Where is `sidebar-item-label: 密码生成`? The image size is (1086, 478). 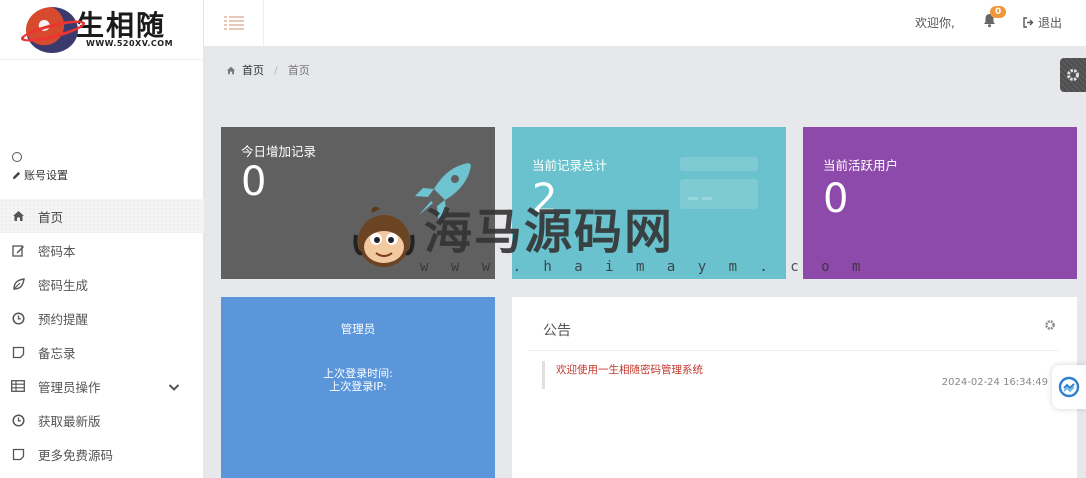
sidebar-item-label: 密码生成 is located at coordinates (63, 285).